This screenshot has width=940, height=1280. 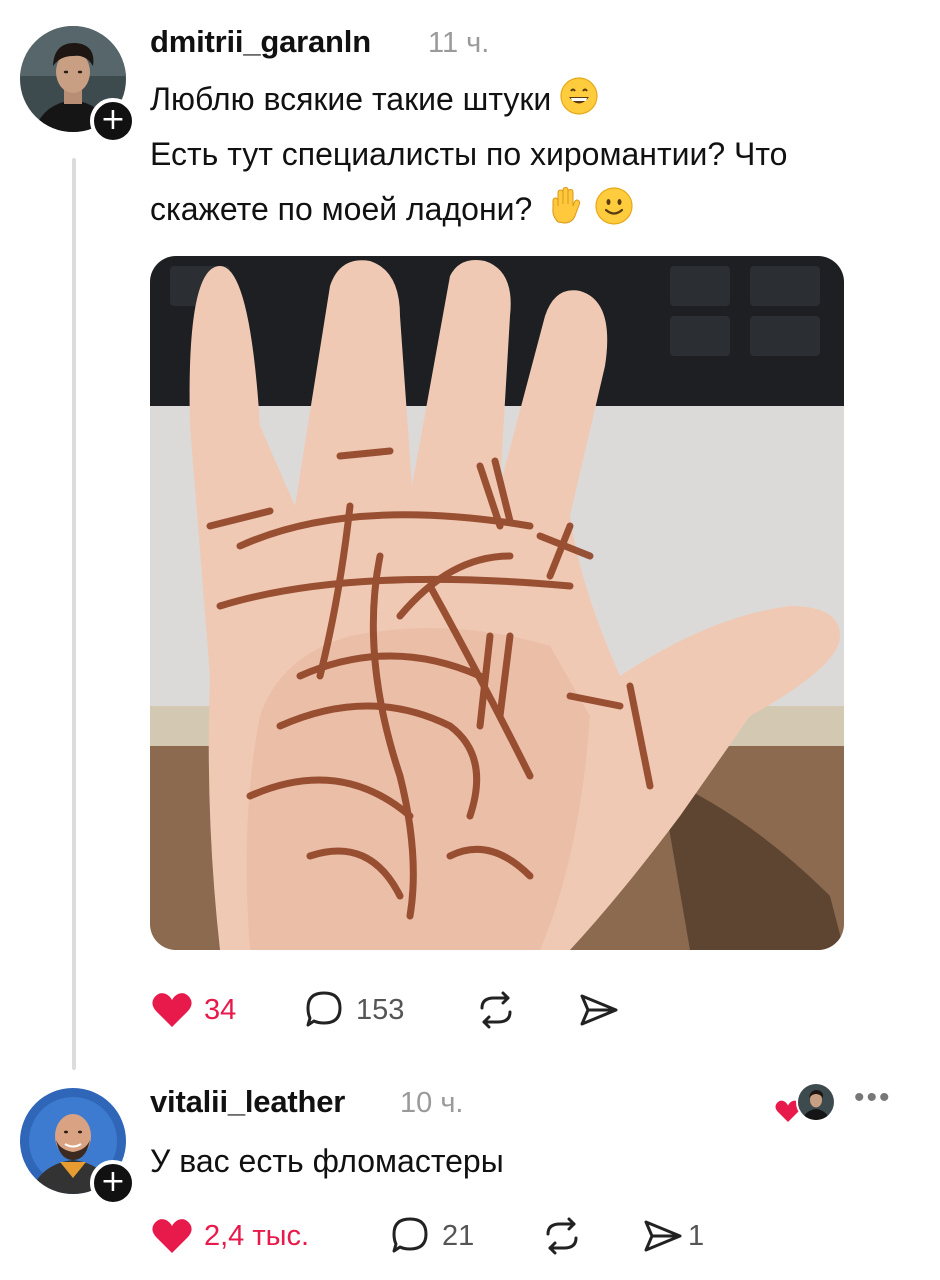 I want to click on grinning-face-emoji-icon, so click(x=579, y=96).